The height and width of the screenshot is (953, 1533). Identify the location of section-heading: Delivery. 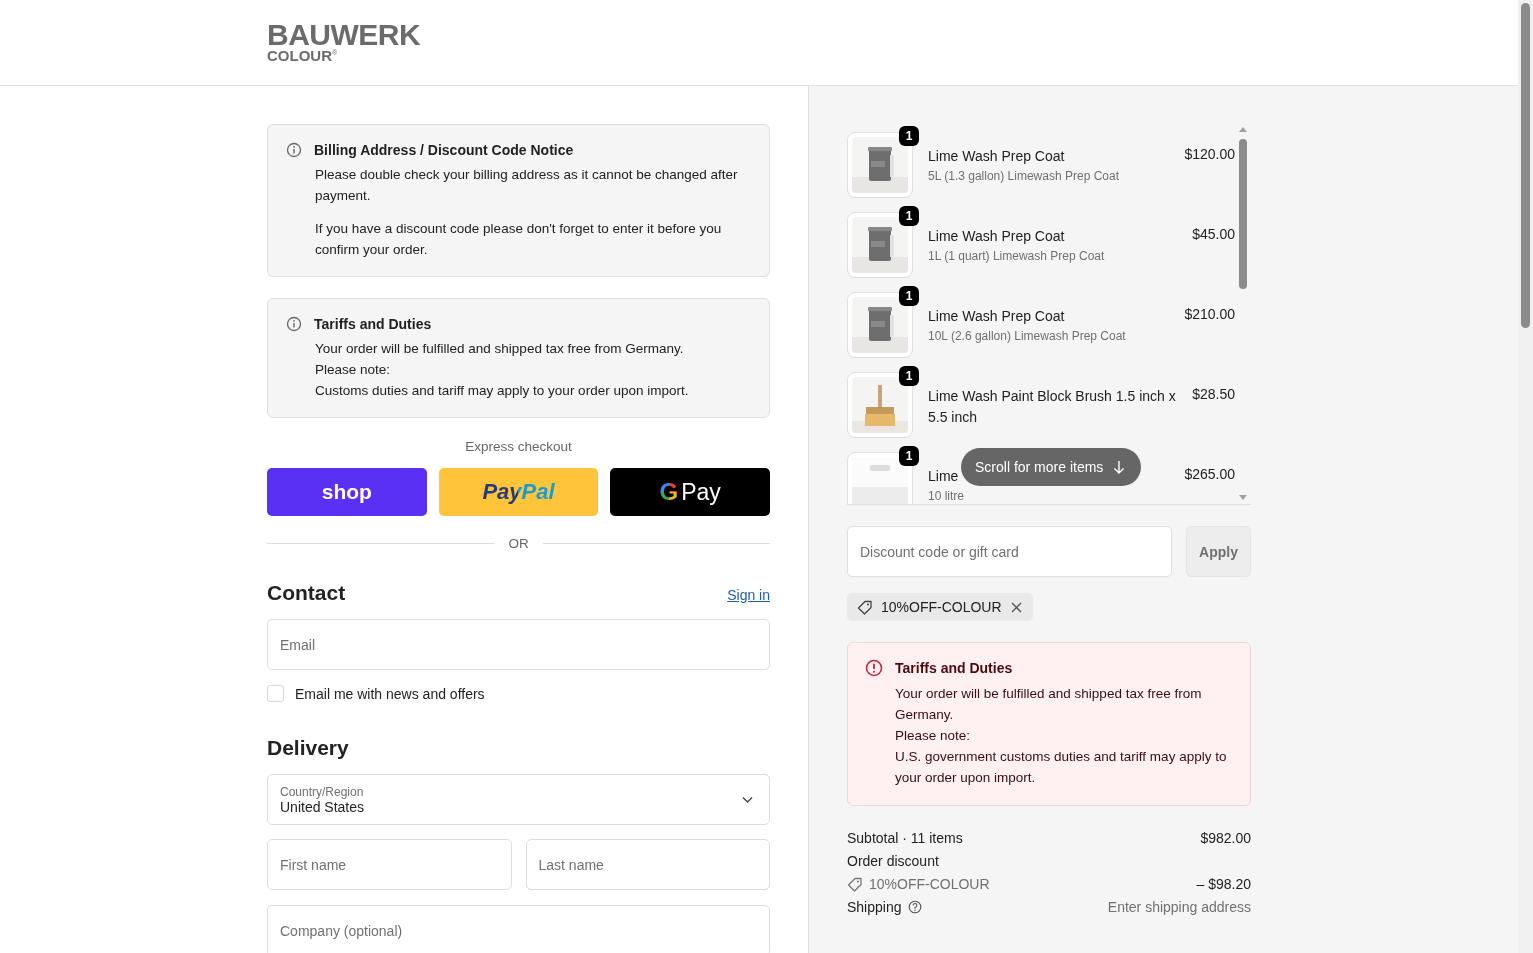
(308, 748).